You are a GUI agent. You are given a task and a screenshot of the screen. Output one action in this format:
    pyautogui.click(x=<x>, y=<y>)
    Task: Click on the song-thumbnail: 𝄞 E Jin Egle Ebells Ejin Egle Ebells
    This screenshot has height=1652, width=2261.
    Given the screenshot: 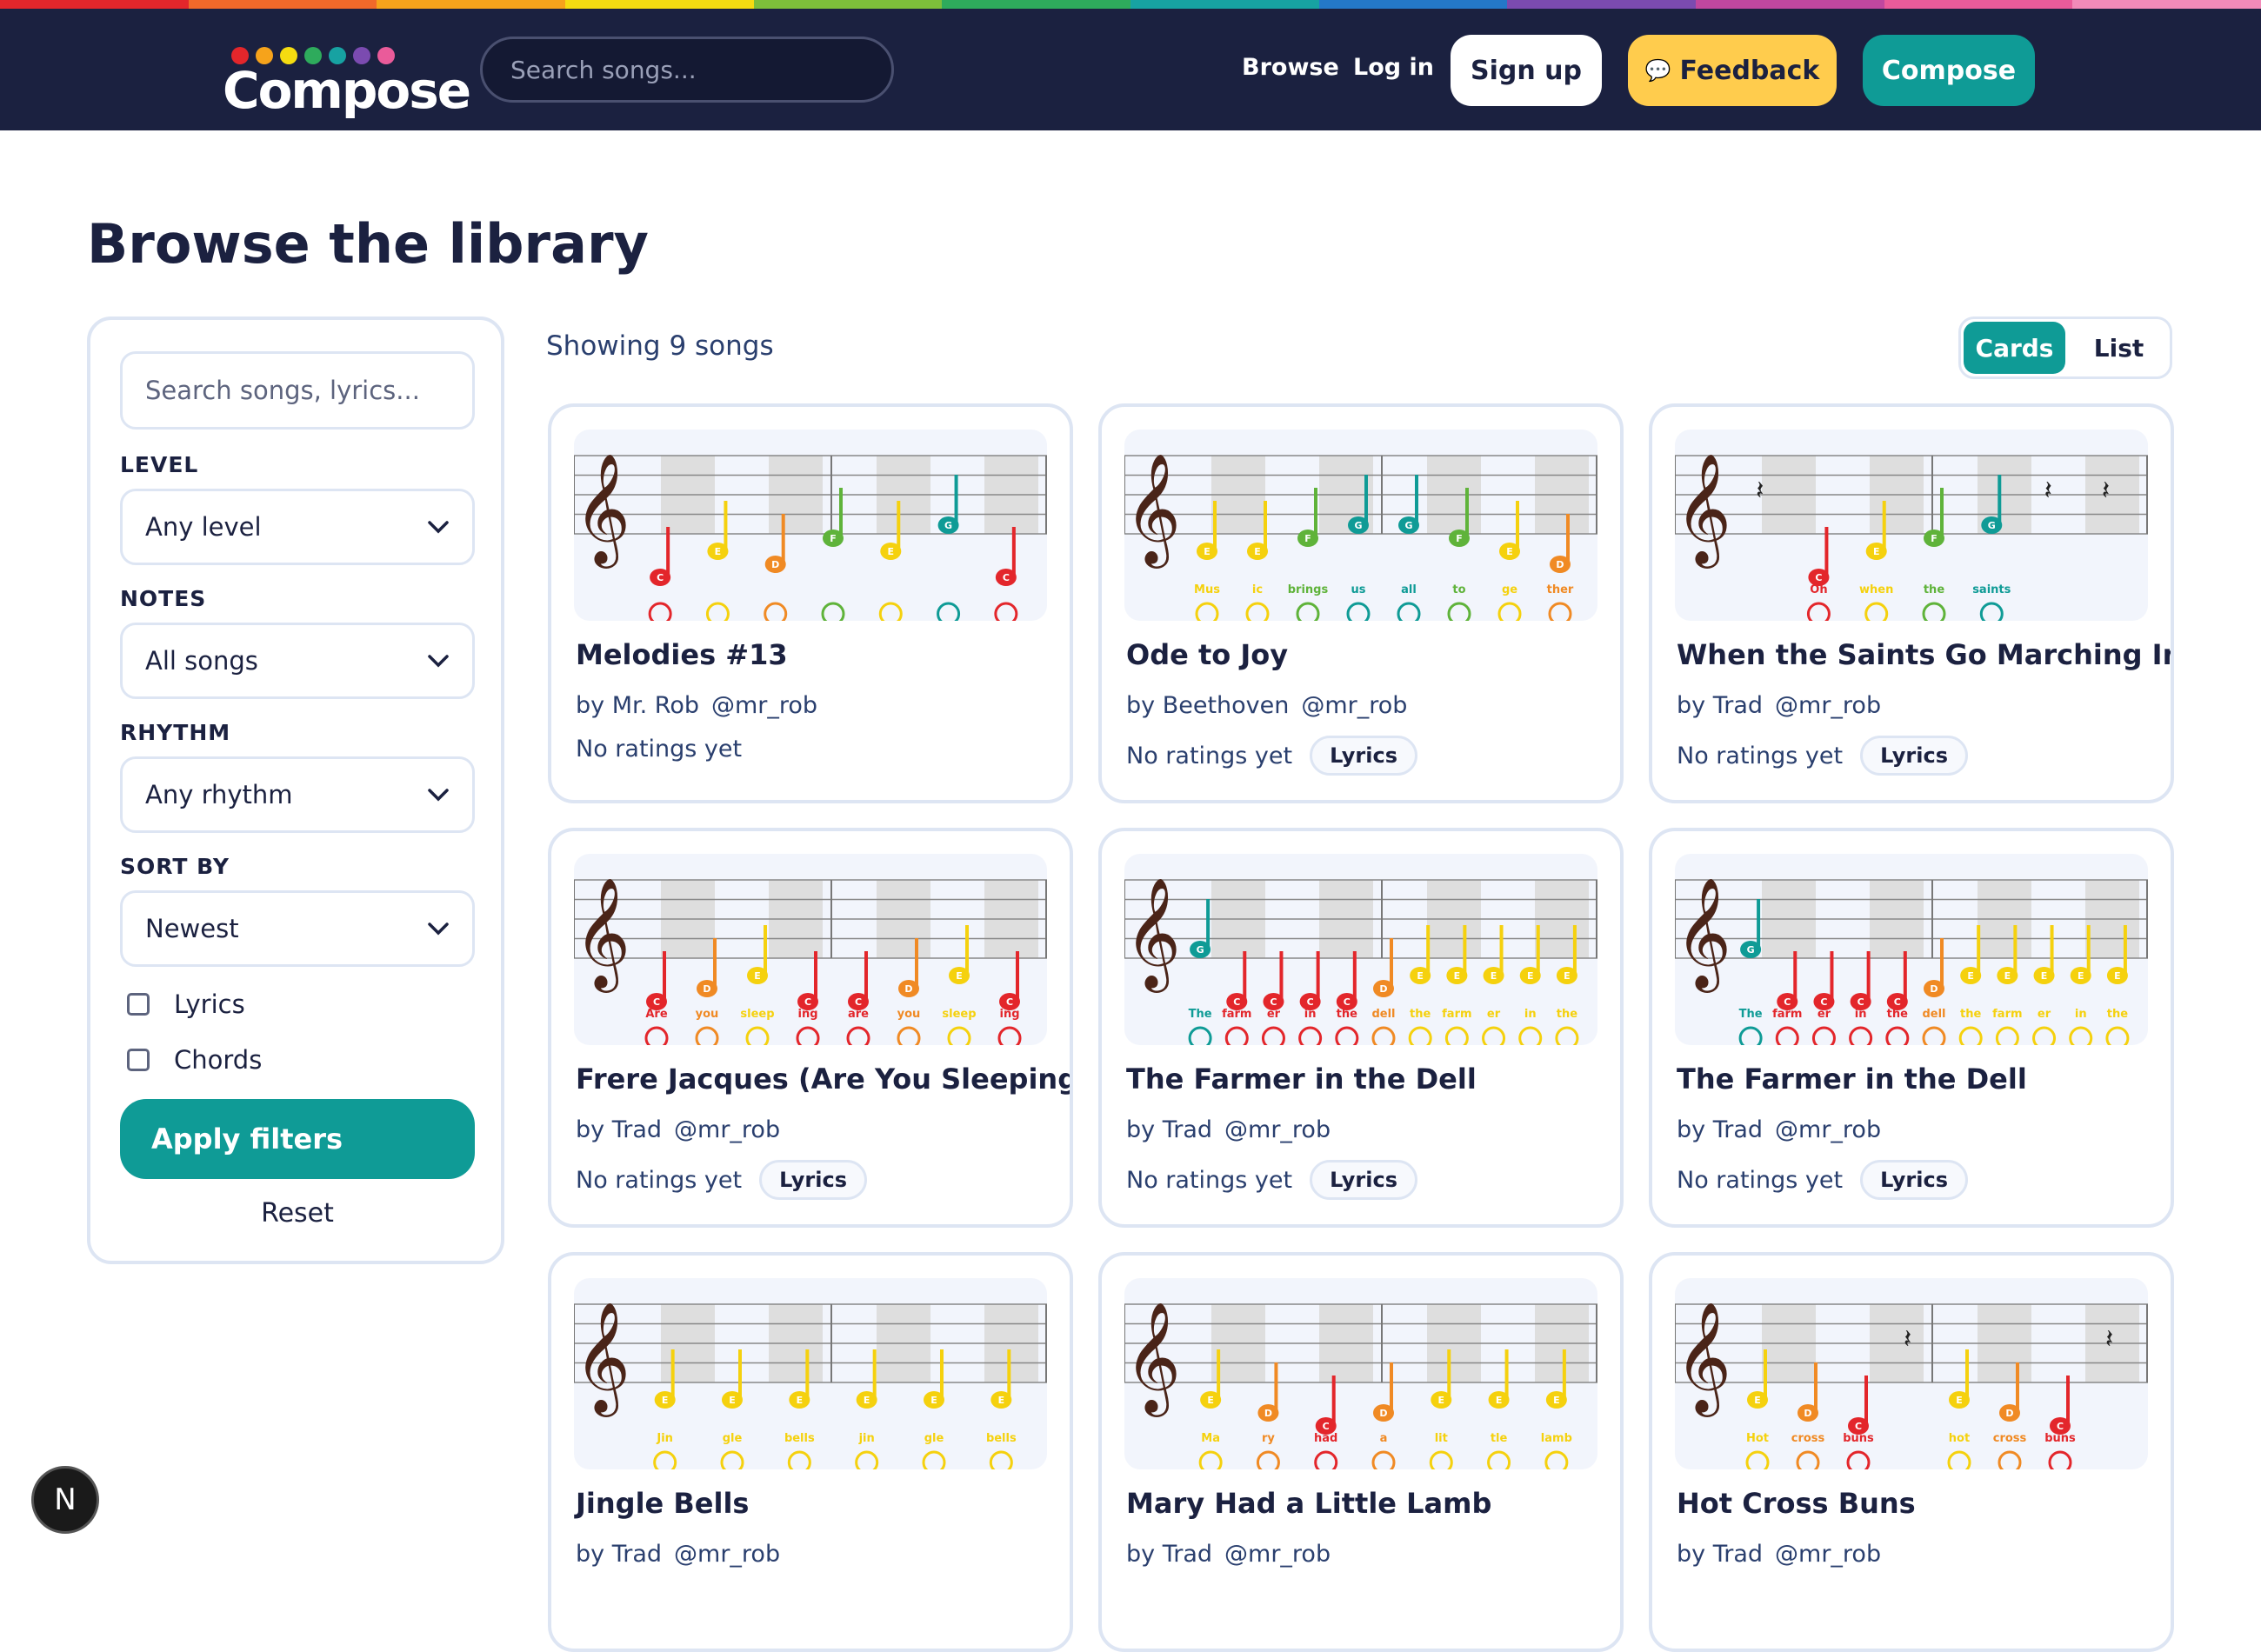 What is the action you would take?
    pyautogui.click(x=810, y=1373)
    